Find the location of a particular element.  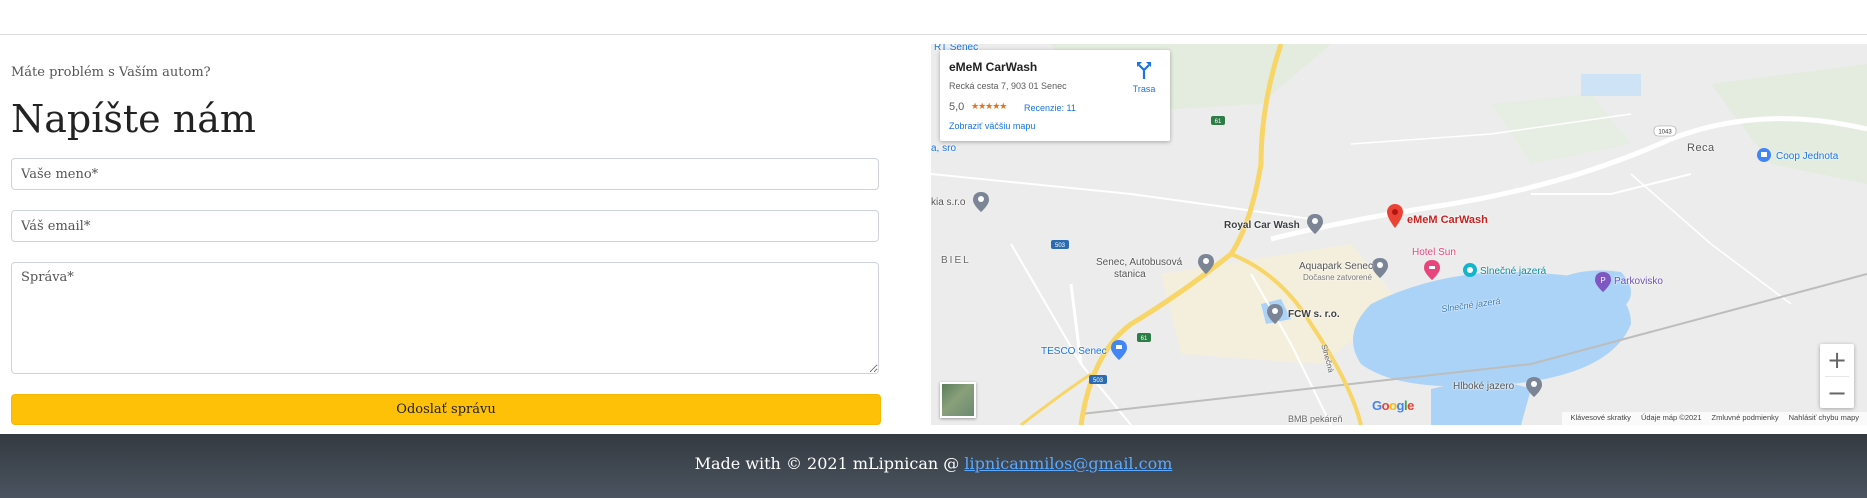

road-shield-61-bottom: 61 is located at coordinates (1144, 337).